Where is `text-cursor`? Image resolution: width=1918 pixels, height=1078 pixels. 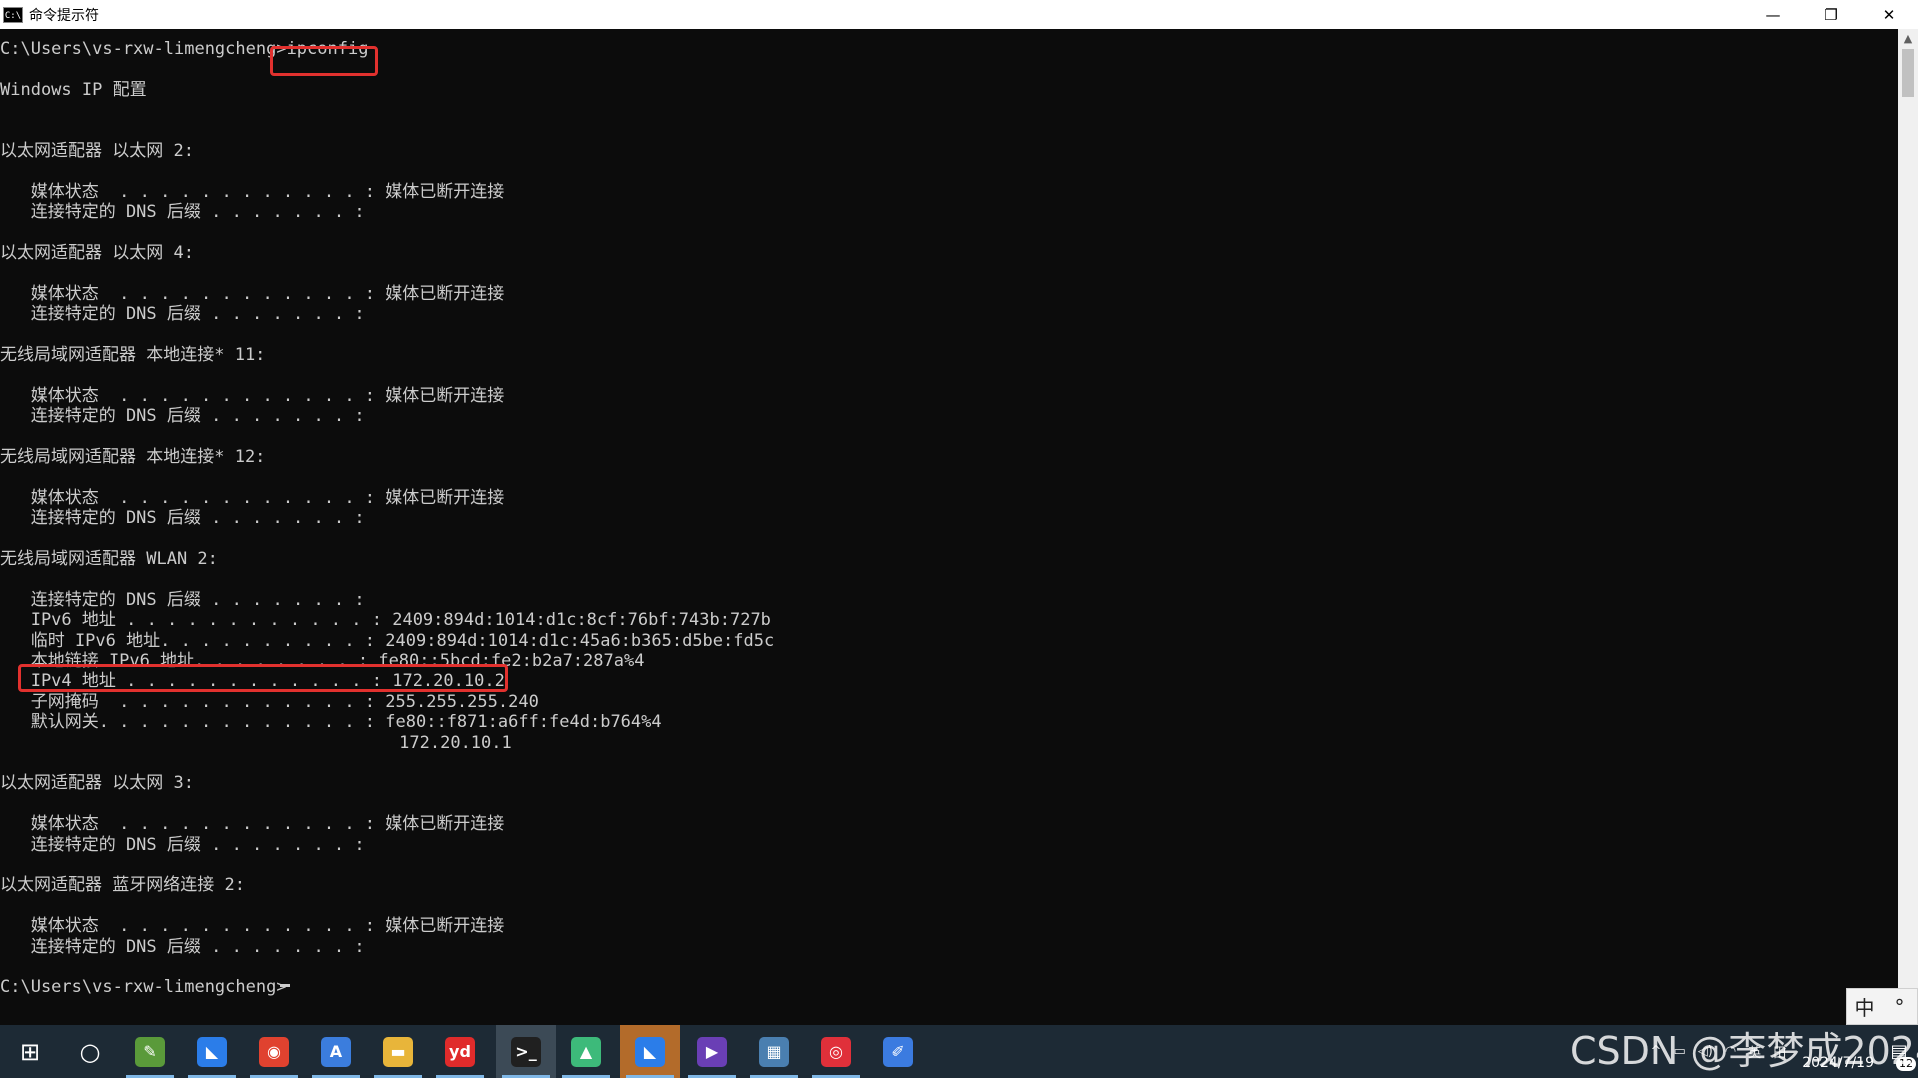 text-cursor is located at coordinates (285, 985).